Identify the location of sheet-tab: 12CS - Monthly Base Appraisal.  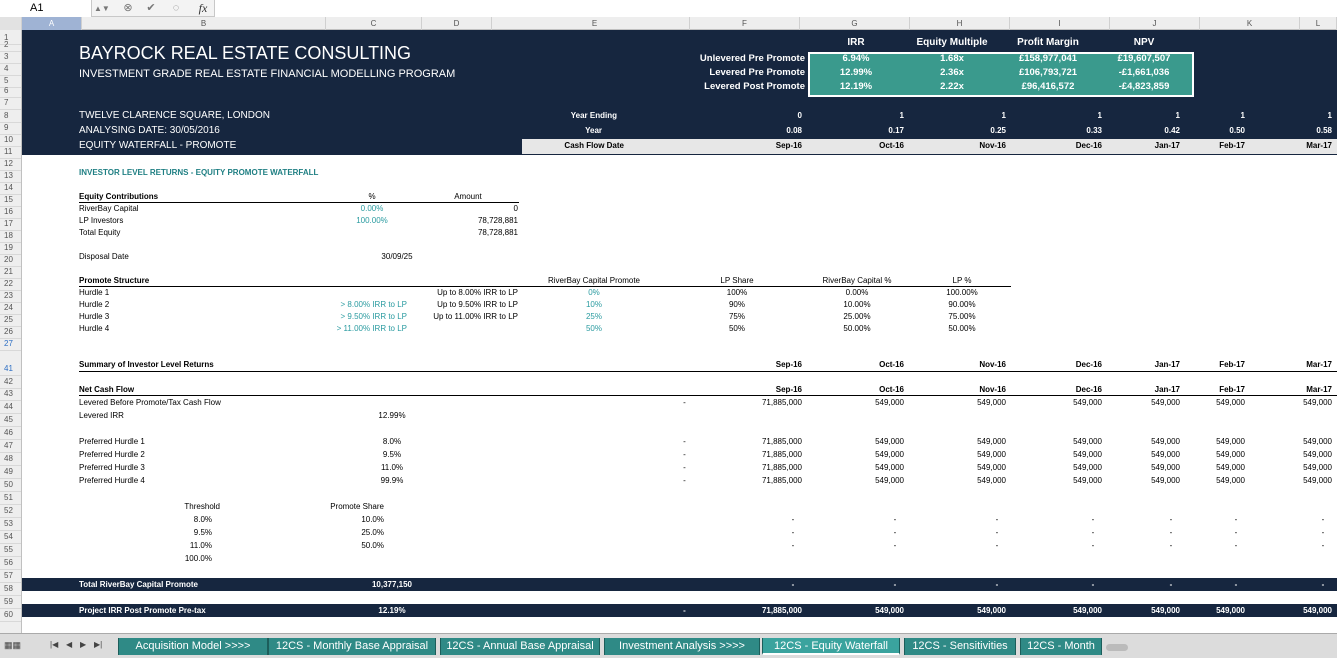
(352, 646).